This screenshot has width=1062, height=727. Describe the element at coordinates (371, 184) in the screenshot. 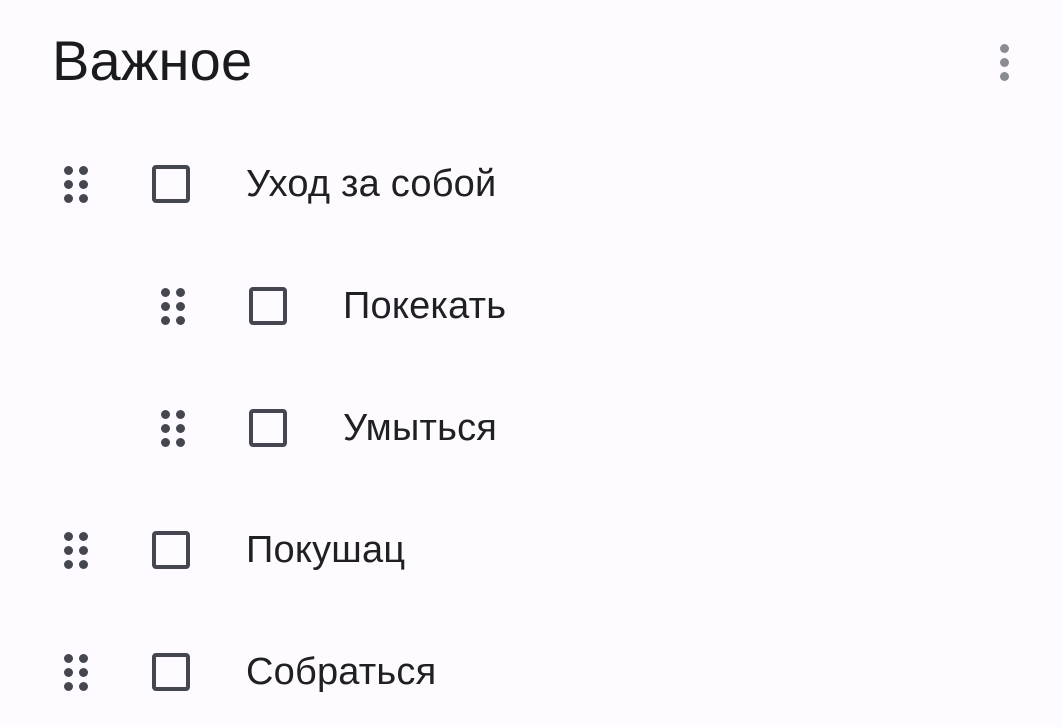

I see `list-item-label: Уход за собой` at that location.